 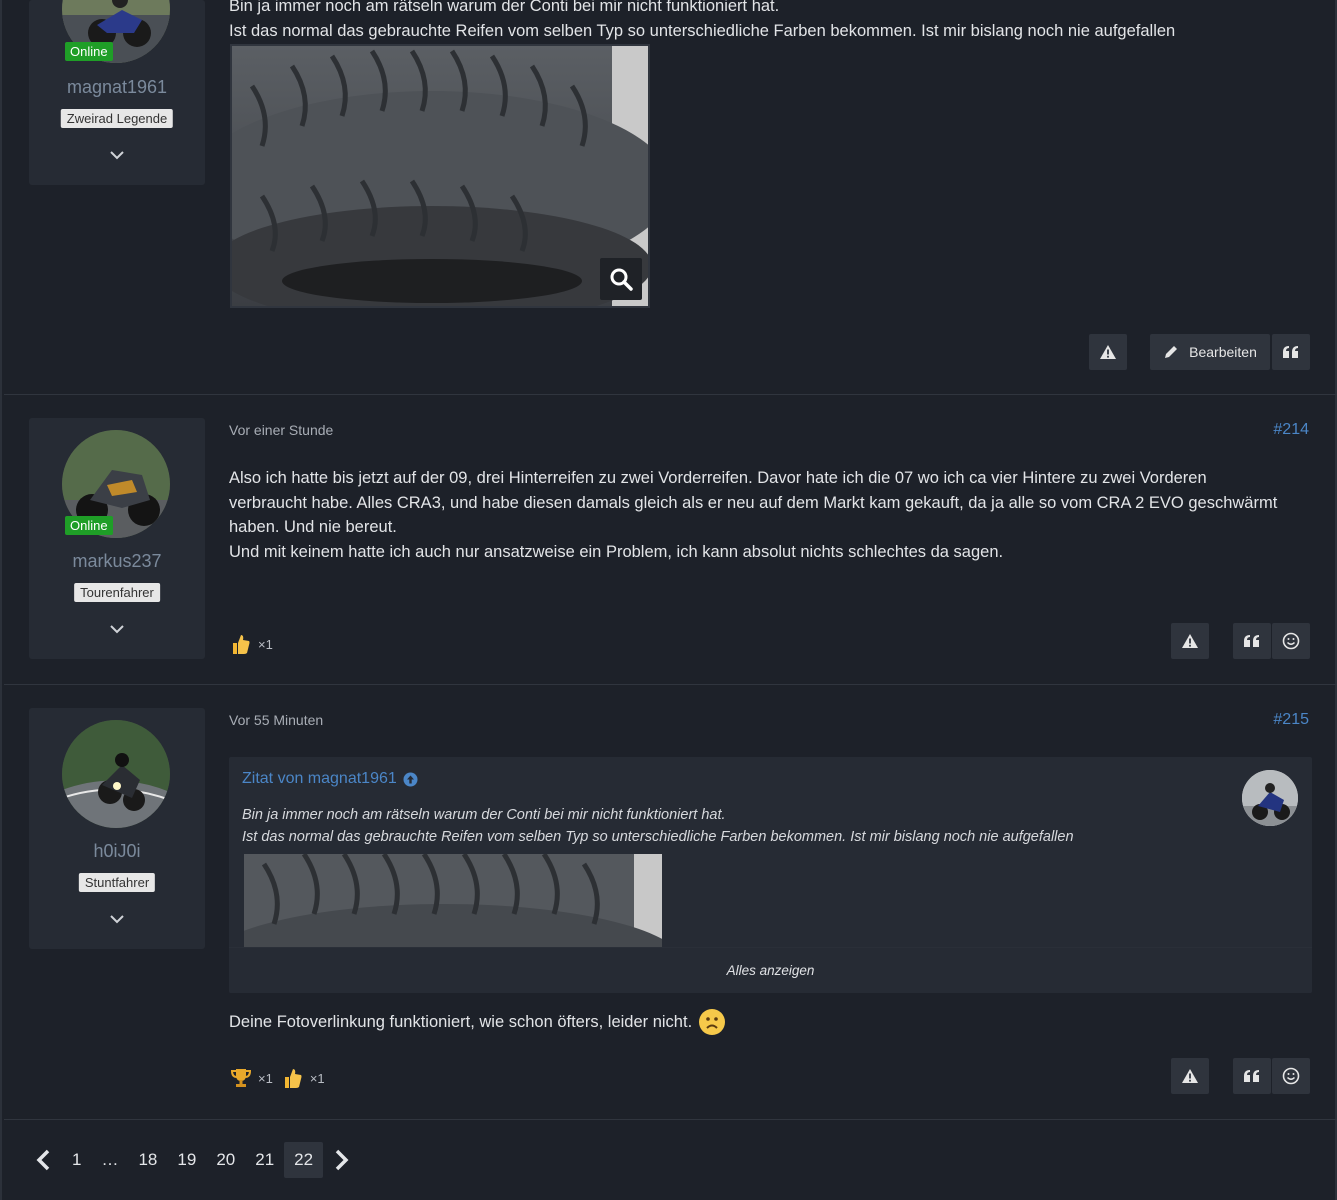 What do you see at coordinates (341, 1160) in the screenshot?
I see `chevron-right-icon` at bounding box center [341, 1160].